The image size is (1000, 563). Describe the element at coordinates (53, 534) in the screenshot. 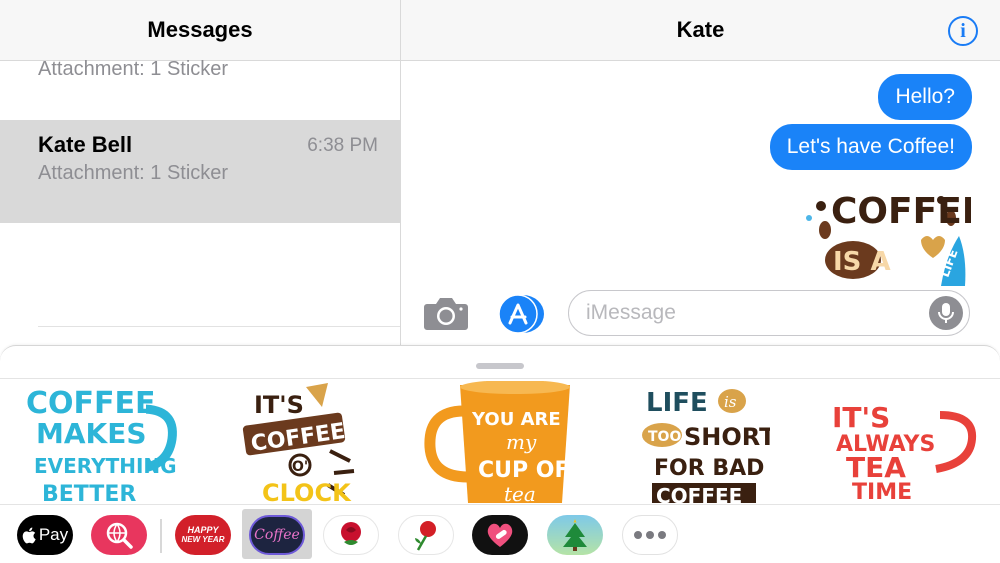

I see `apple-pay-label: Pay` at that location.